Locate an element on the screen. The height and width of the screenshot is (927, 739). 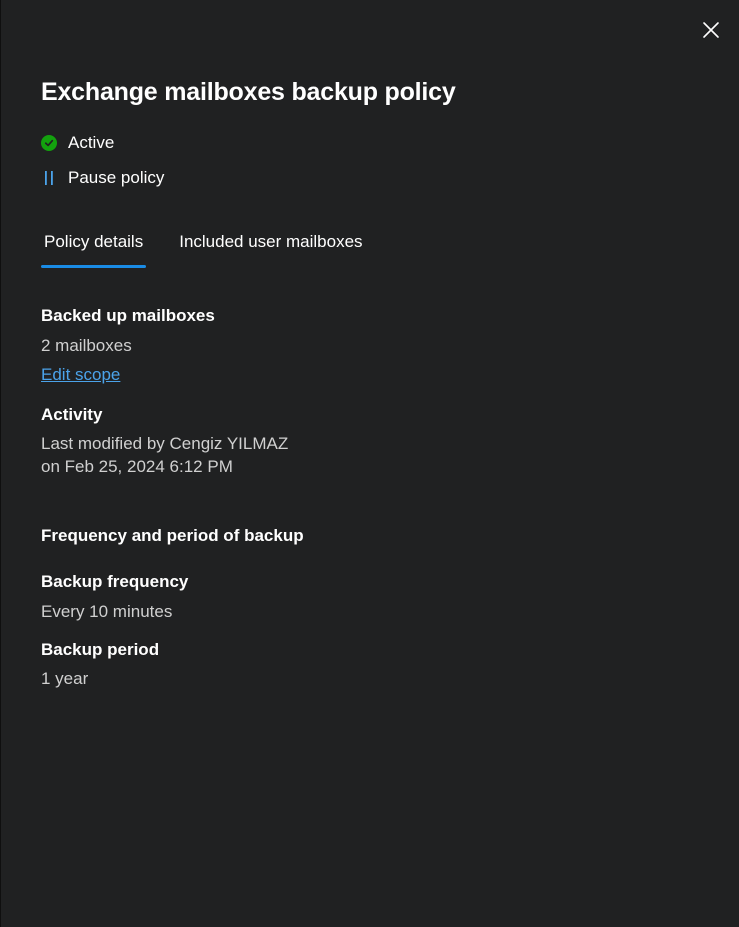
status-indicator: Active is located at coordinates (77, 143).